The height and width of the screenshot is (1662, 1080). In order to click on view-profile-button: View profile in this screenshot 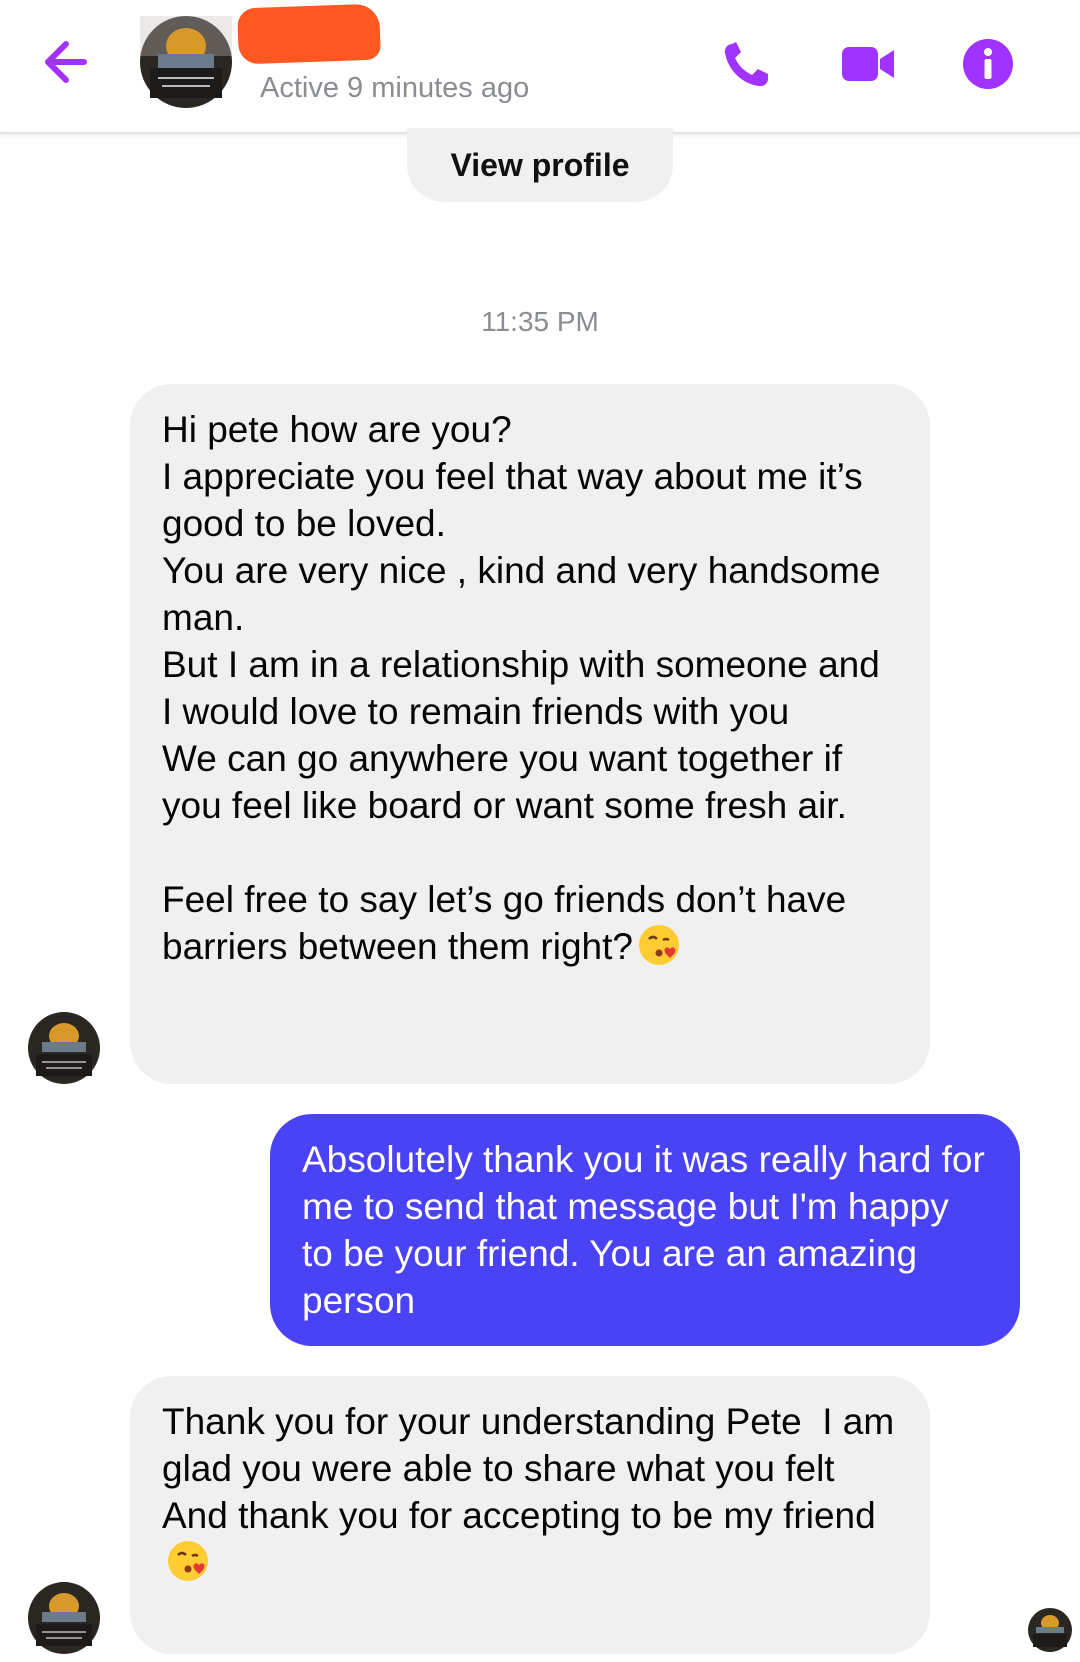, I will do `click(540, 165)`.